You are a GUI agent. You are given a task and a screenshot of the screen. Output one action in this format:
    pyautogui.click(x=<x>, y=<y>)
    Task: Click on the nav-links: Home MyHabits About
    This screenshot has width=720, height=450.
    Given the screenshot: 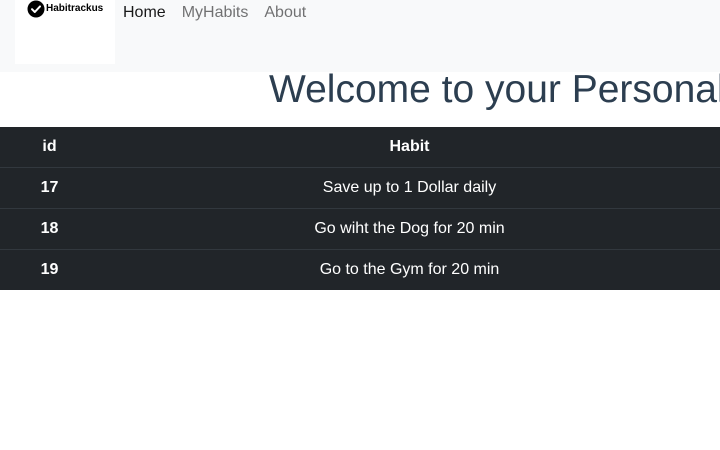 What is the action you would take?
    pyautogui.click(x=222, y=13)
    